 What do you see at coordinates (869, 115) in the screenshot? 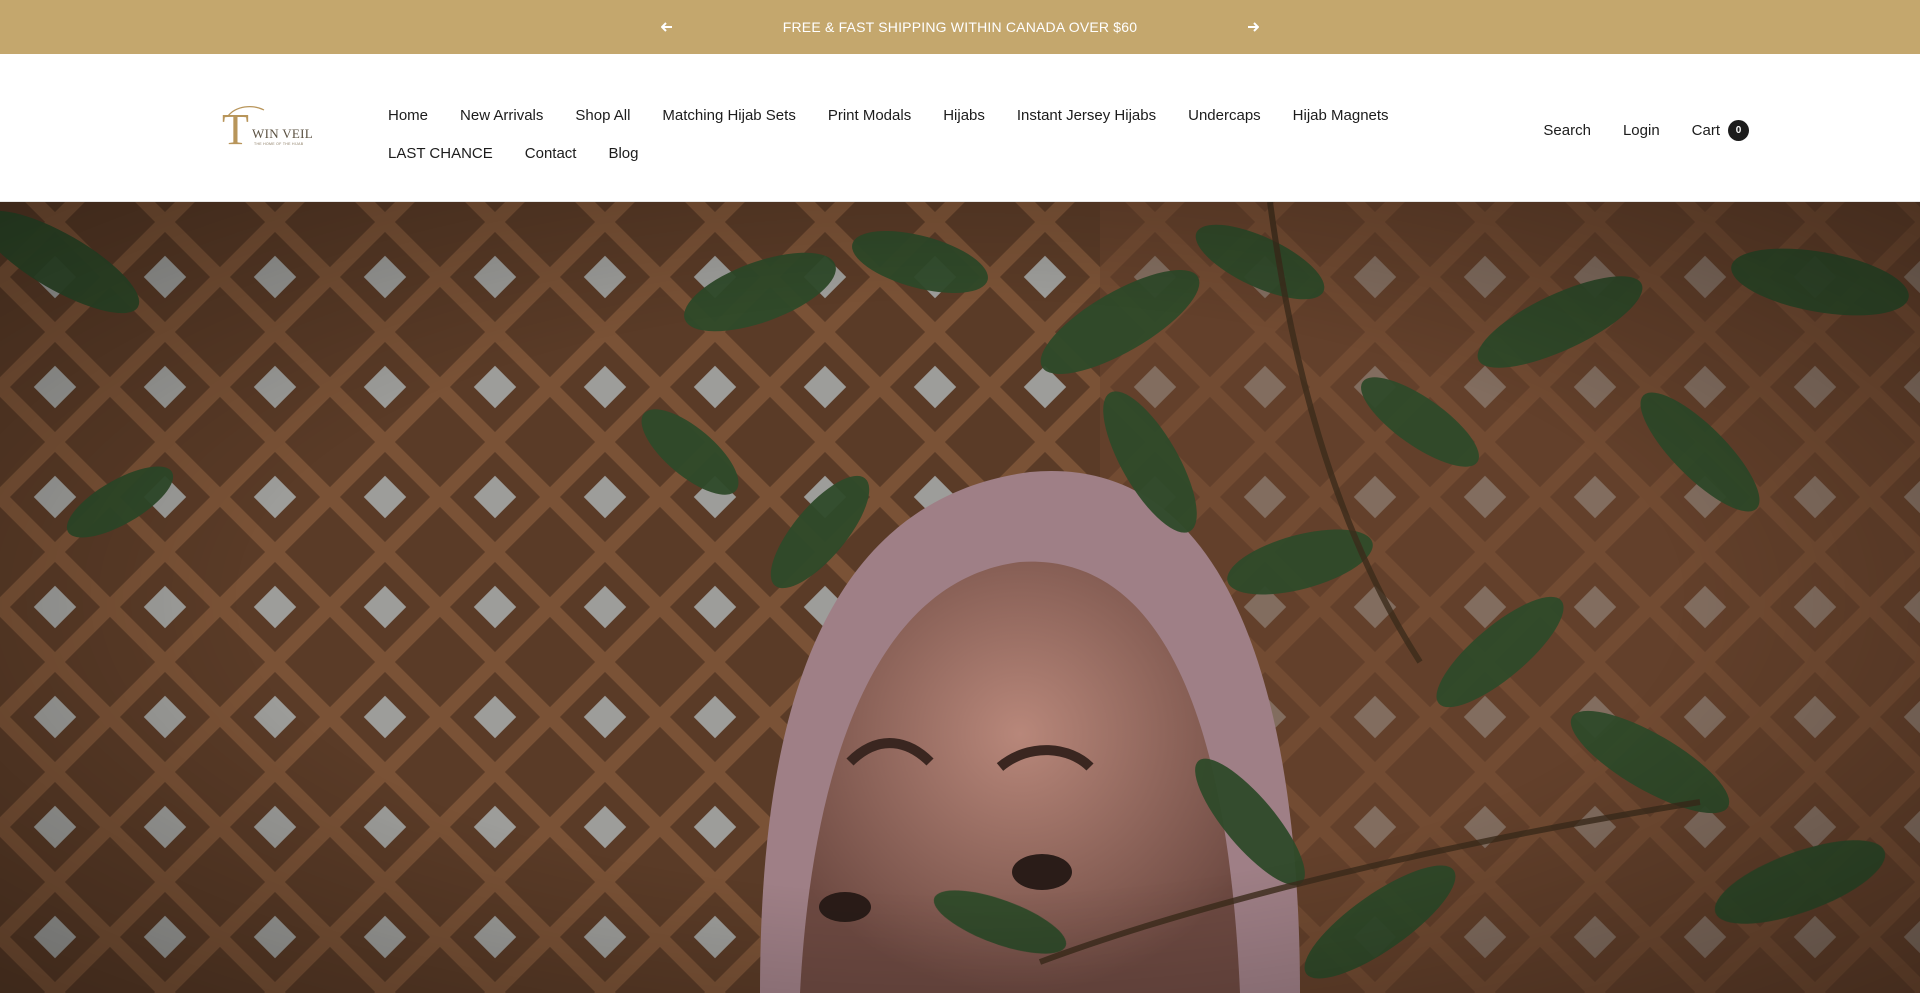
I see `nav-item-print-modals: Print Modals` at bounding box center [869, 115].